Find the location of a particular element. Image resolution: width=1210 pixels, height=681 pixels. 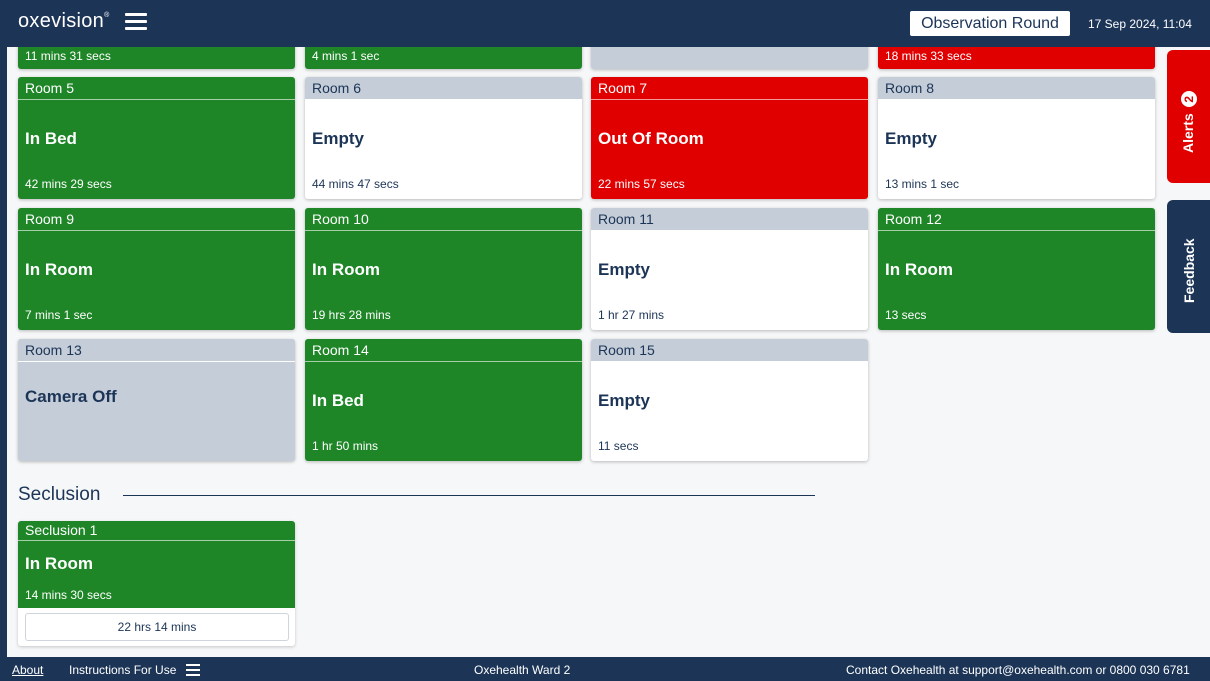

room-timer: 42 mins 29 secs is located at coordinates (68, 184).